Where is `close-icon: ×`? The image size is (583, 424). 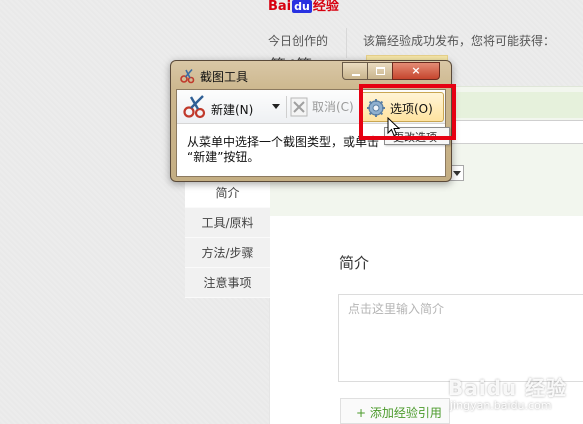
close-icon: × is located at coordinates (416, 70).